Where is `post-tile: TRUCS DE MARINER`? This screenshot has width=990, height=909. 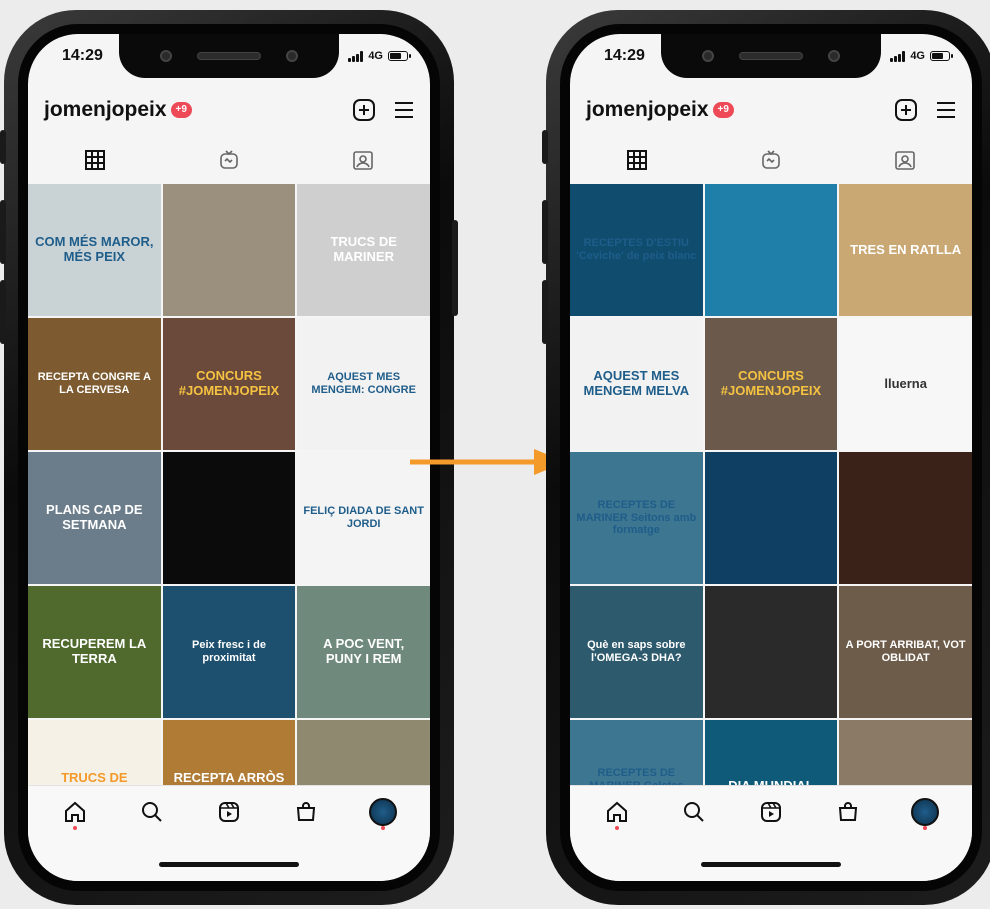 post-tile: TRUCS DE MARINER is located at coordinates (363, 250).